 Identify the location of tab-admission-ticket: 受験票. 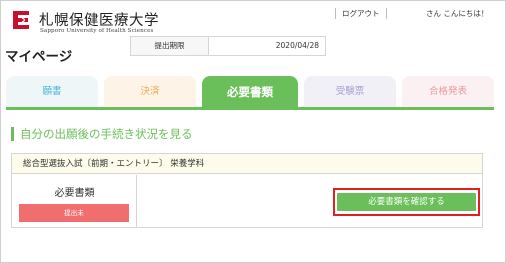
(350, 92).